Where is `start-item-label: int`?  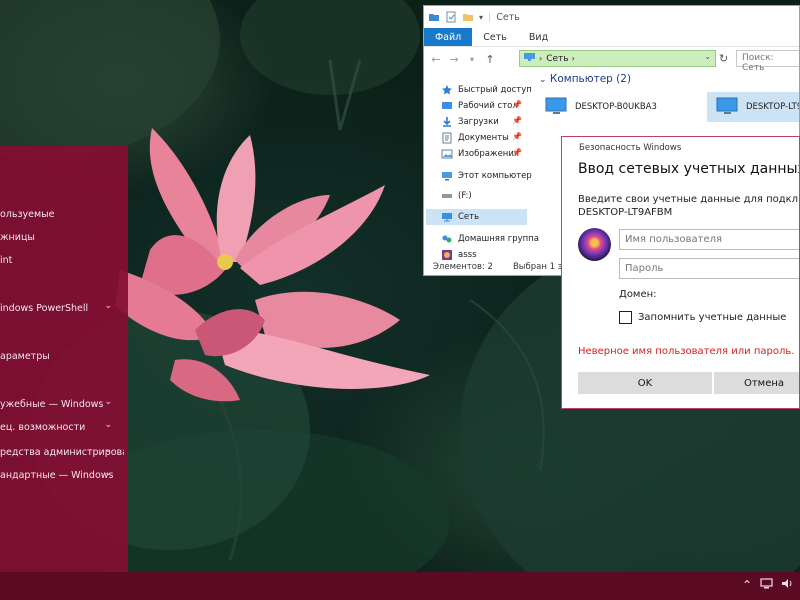
start-item-label: int is located at coordinates (6, 260).